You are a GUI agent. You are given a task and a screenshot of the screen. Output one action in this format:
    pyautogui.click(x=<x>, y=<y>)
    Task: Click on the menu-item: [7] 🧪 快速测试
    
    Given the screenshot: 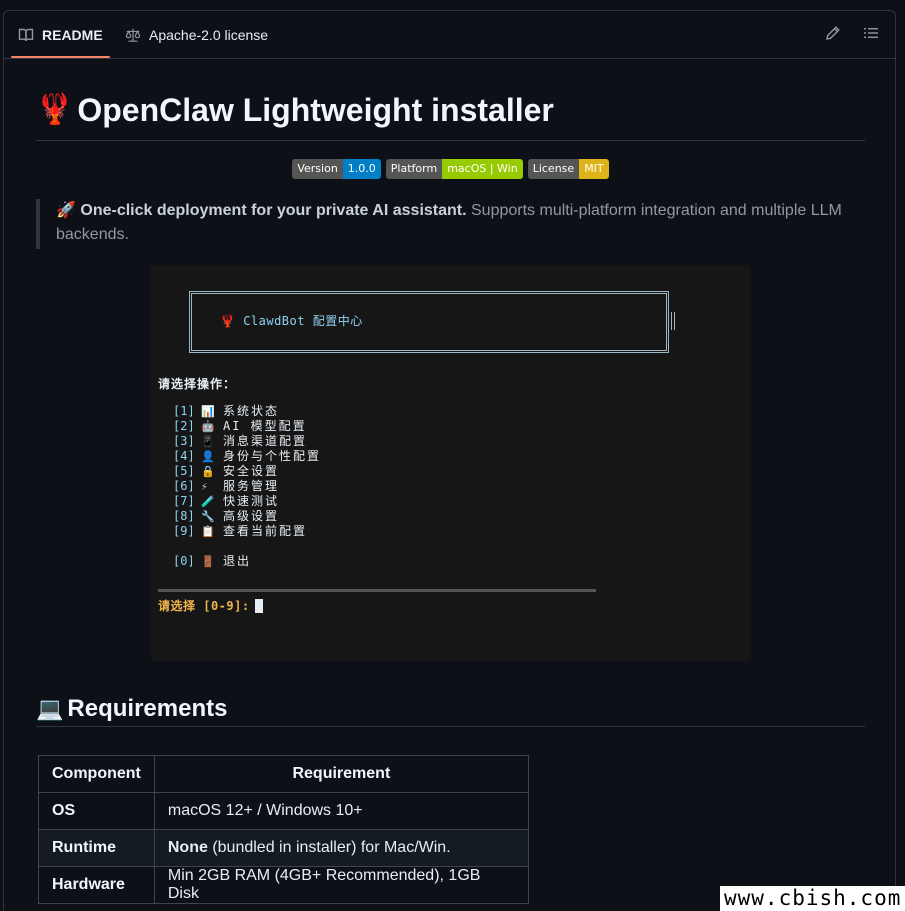 What is the action you would take?
    pyautogui.click(x=247, y=501)
    